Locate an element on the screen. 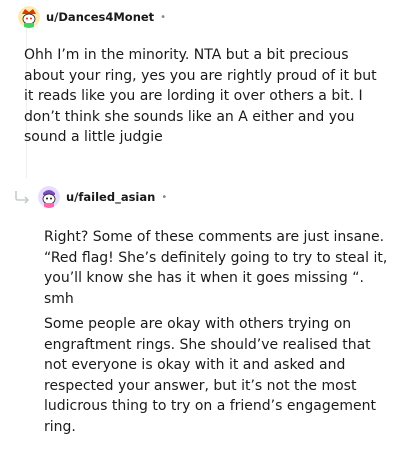 The image size is (400, 464). comment-header: u/failed_asian • is located at coordinates (102, 197).